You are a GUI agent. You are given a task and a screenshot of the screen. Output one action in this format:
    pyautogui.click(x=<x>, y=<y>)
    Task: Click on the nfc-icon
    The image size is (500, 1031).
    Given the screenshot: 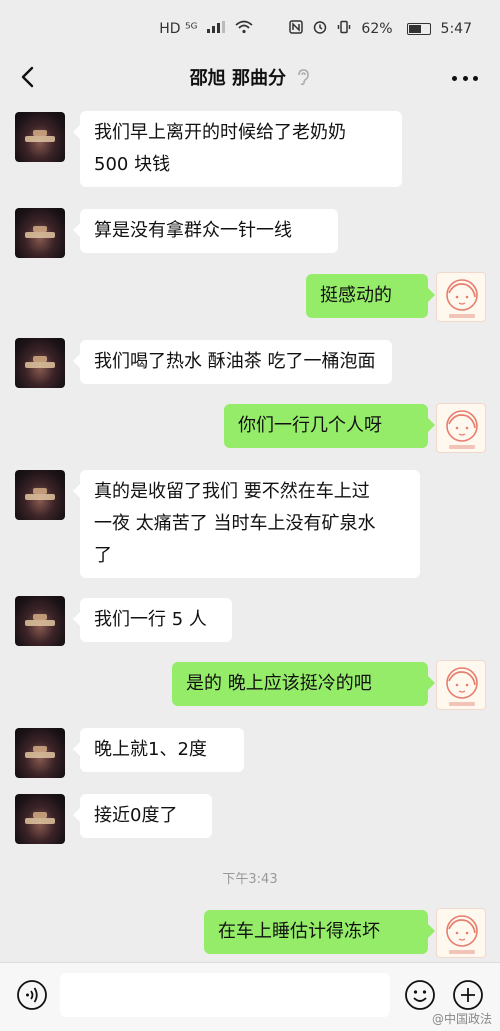 What is the action you would take?
    pyautogui.click(x=296, y=29)
    